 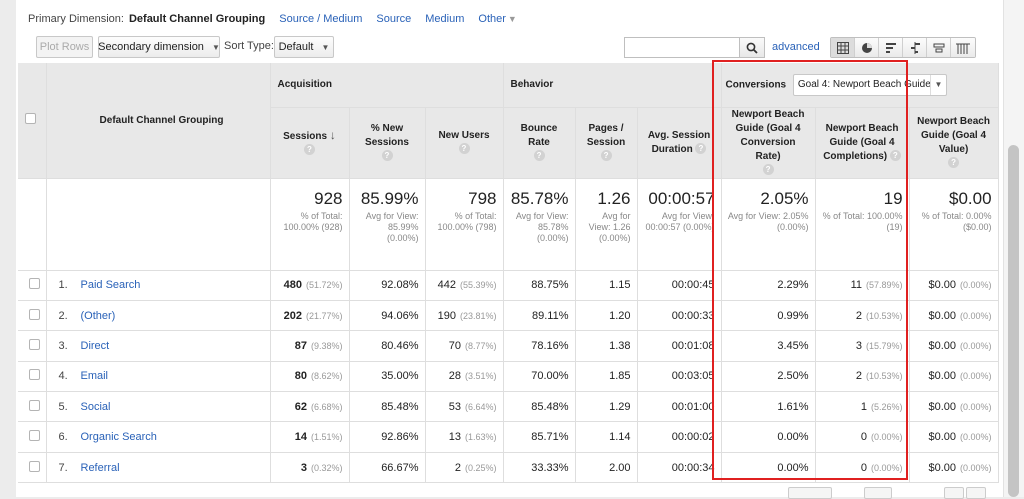 I want to click on row-avg-duration: 00:03:05, so click(x=679, y=377).